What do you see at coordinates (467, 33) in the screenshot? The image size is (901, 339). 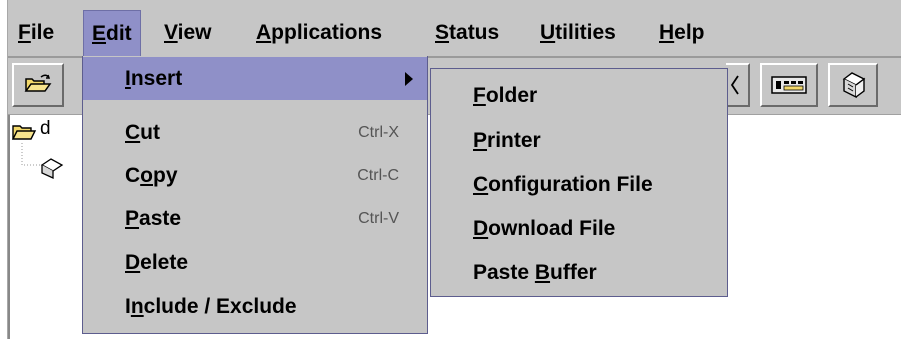 I see `menu-status: Status` at bounding box center [467, 33].